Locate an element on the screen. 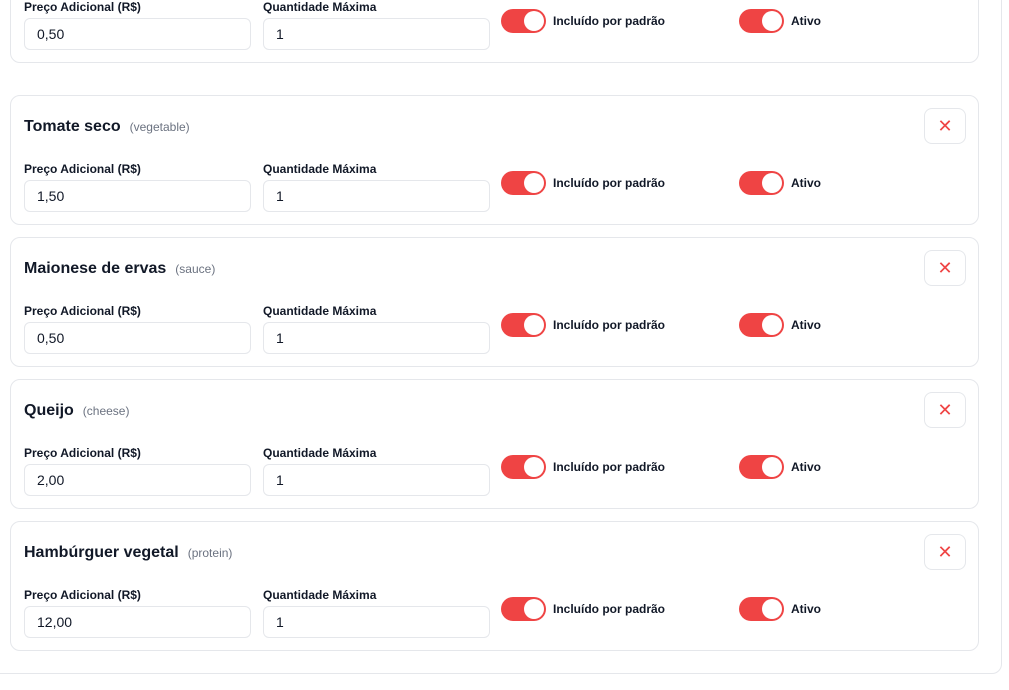 Image resolution: width=1009 pixels, height=690 pixels. ingredient-header: Tomate seco (vegetable) is located at coordinates (107, 127).